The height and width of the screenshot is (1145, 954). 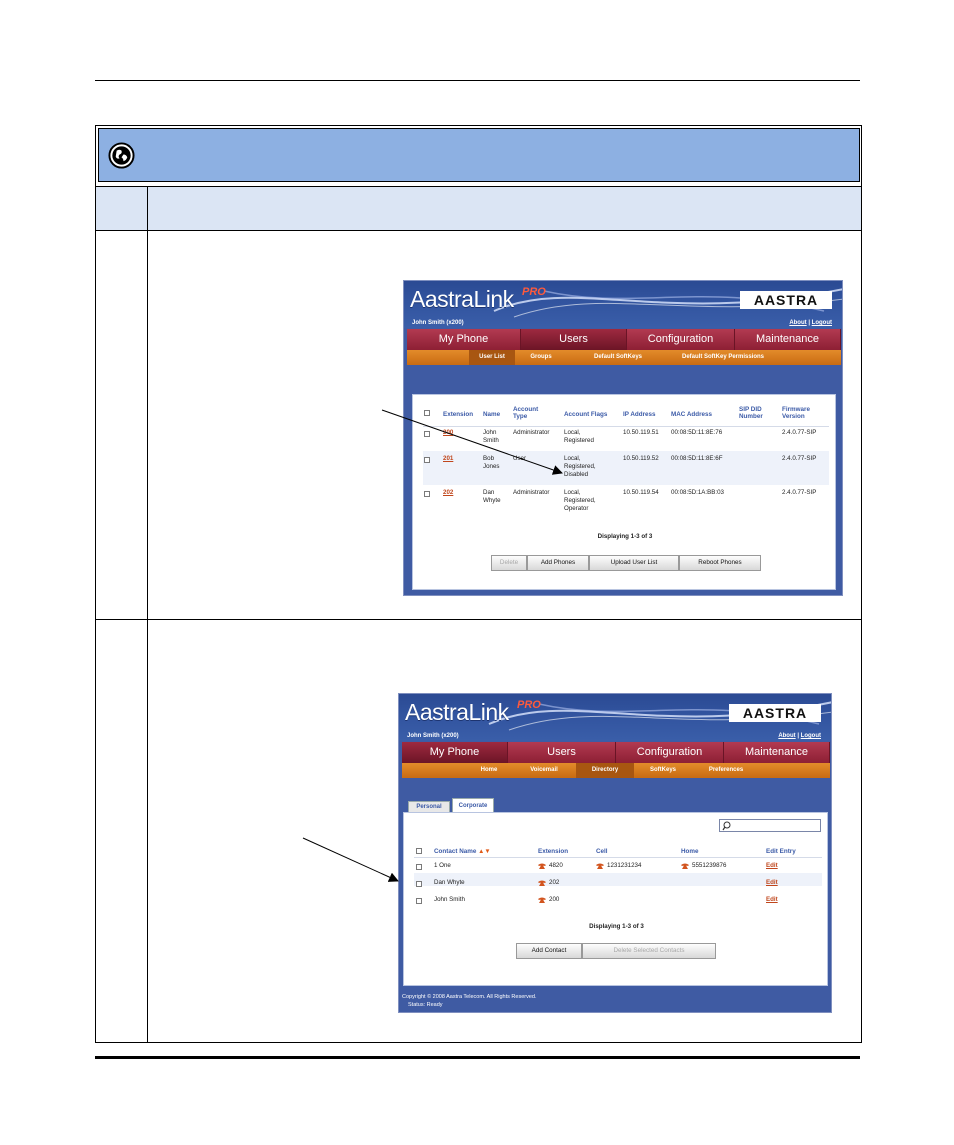 What do you see at coordinates (448, 493) in the screenshot?
I see `extension-link: 202` at bounding box center [448, 493].